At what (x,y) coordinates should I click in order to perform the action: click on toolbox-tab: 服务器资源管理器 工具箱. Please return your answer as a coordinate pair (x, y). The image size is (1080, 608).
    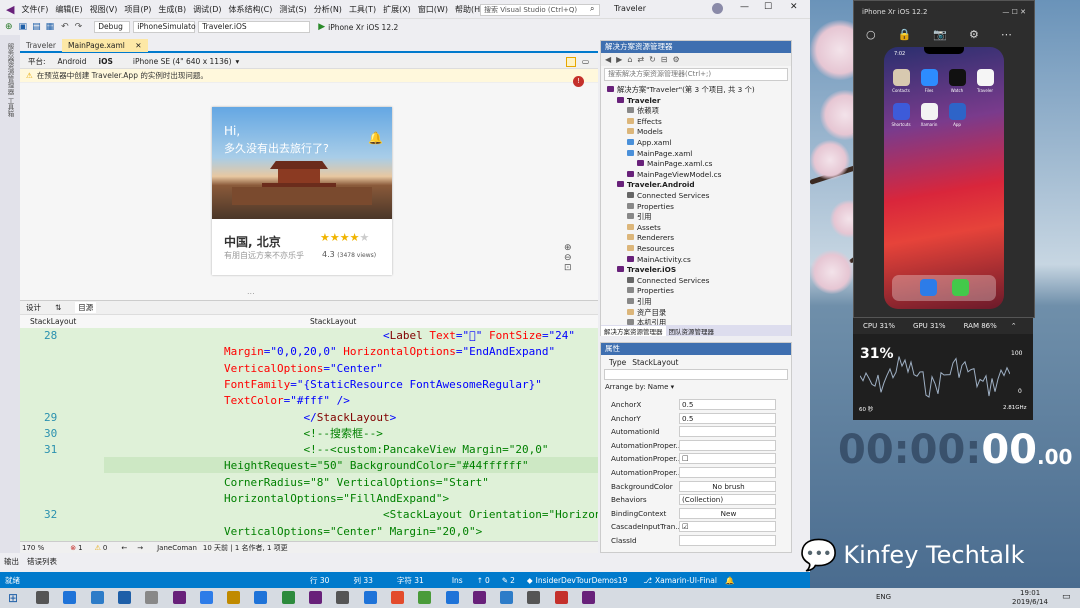
    Looking at the image, I should click on (10, 80).